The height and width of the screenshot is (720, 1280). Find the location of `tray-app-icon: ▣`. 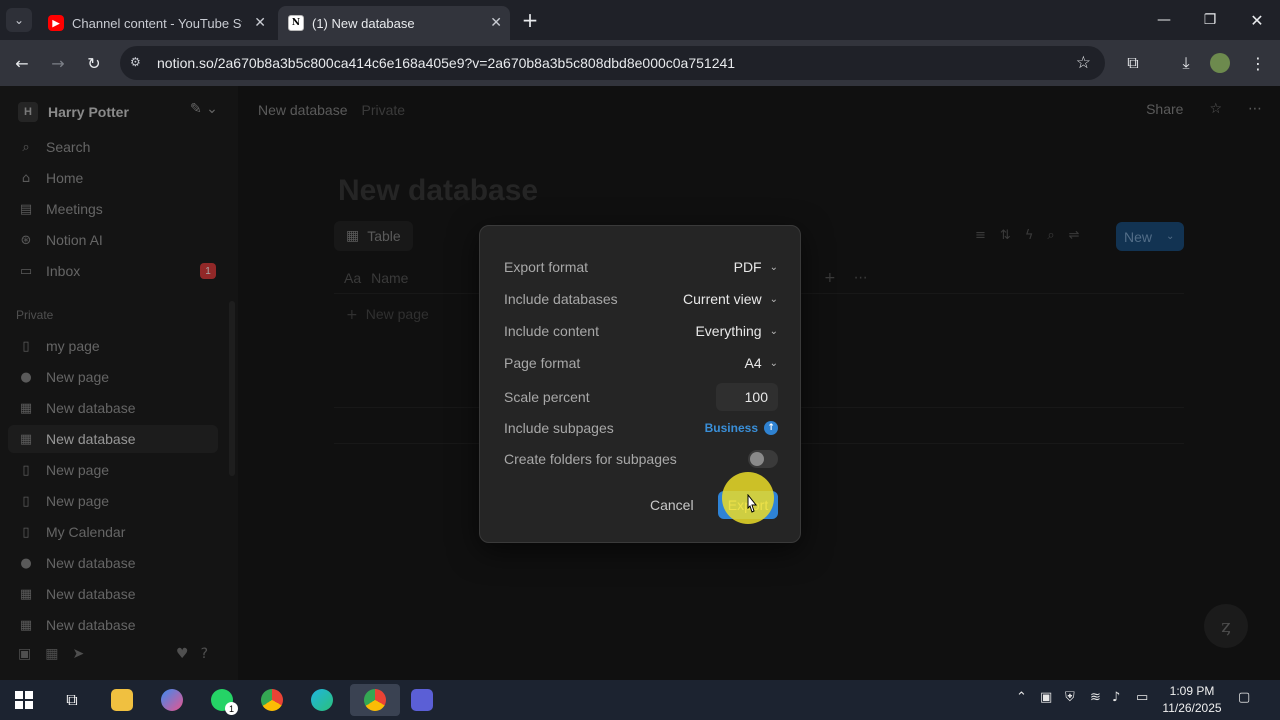

tray-app-icon: ▣ is located at coordinates (1046, 697).